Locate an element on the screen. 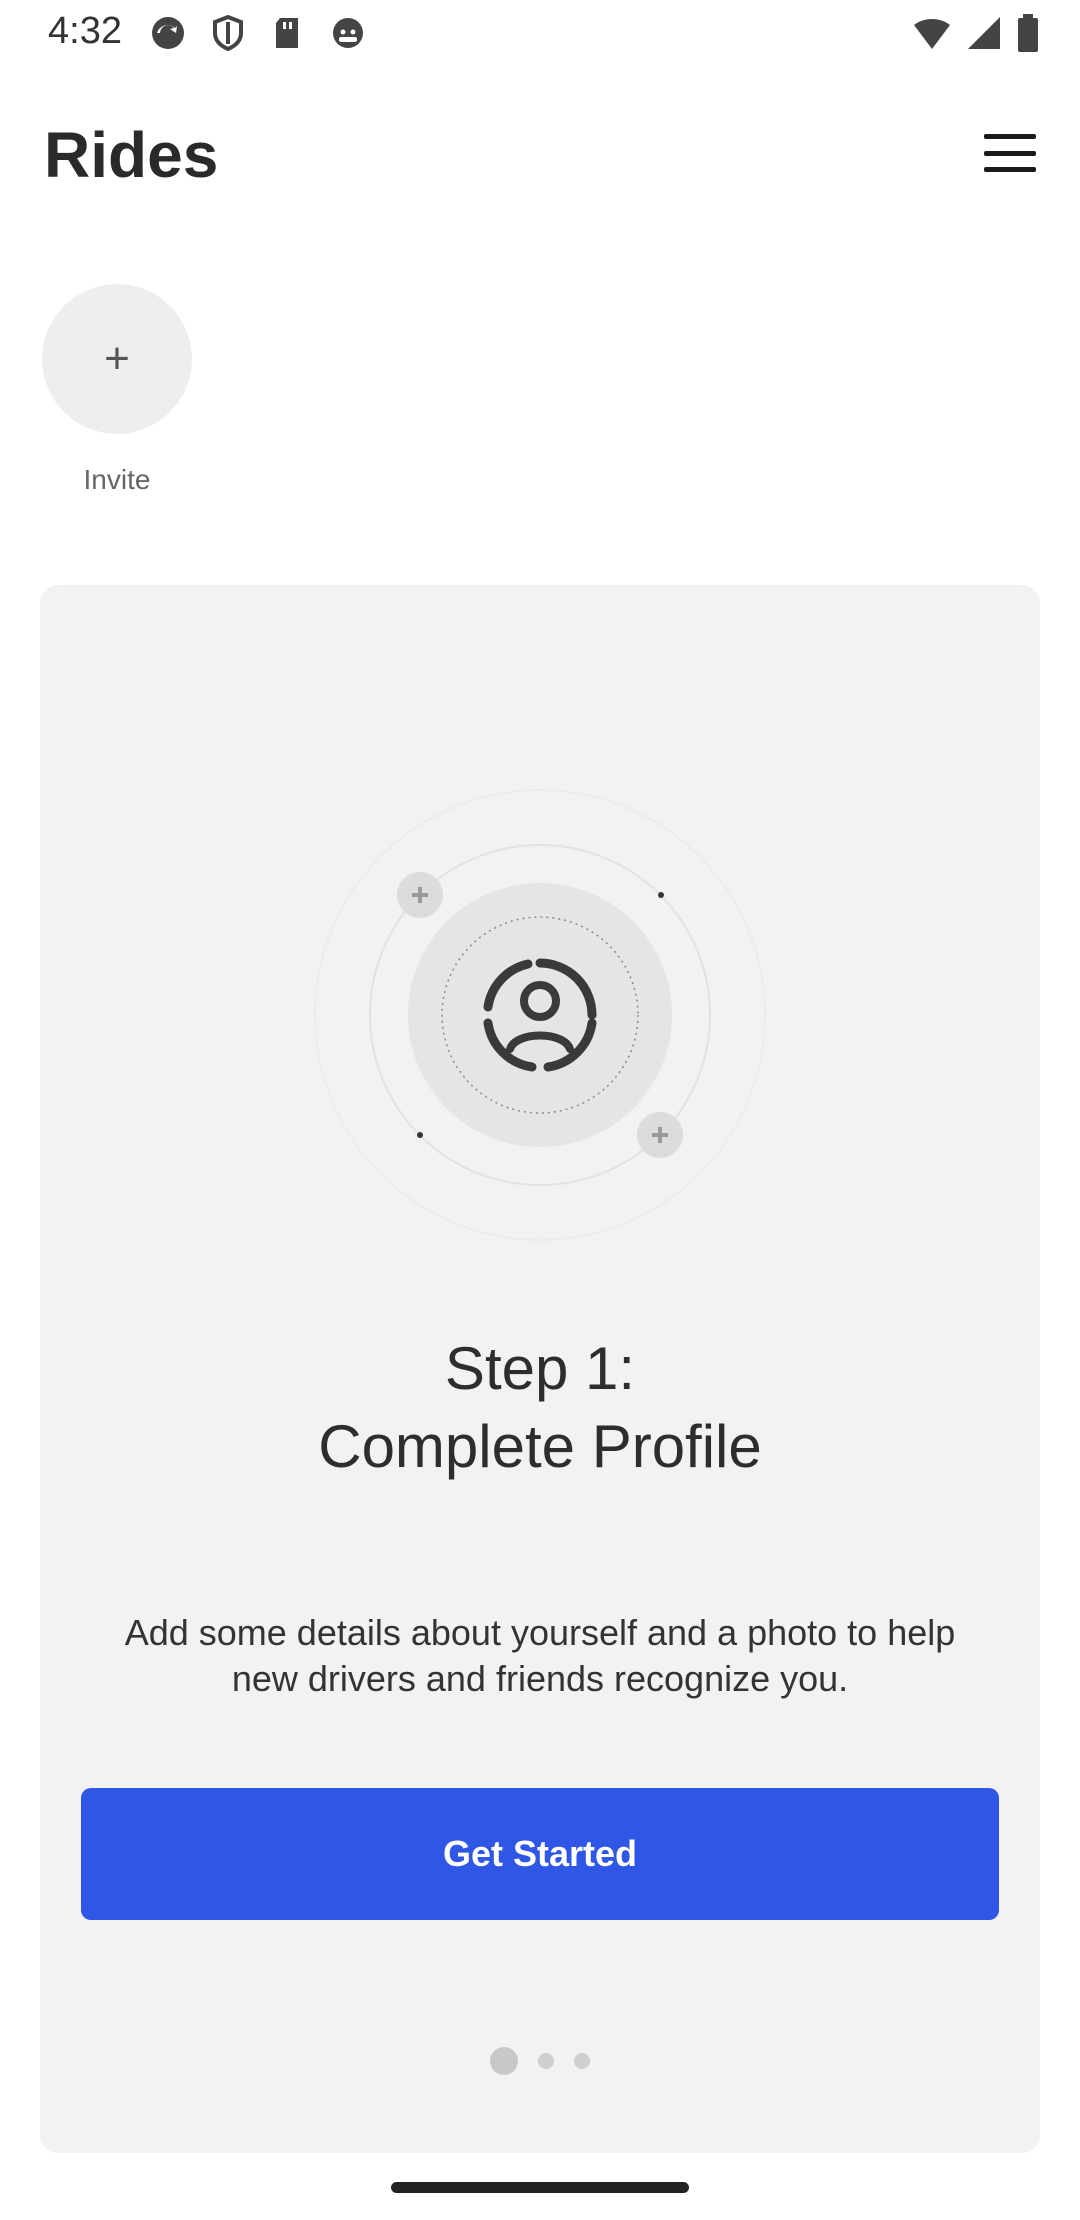 The image size is (1080, 2220). plus-icon: + is located at coordinates (117, 358).